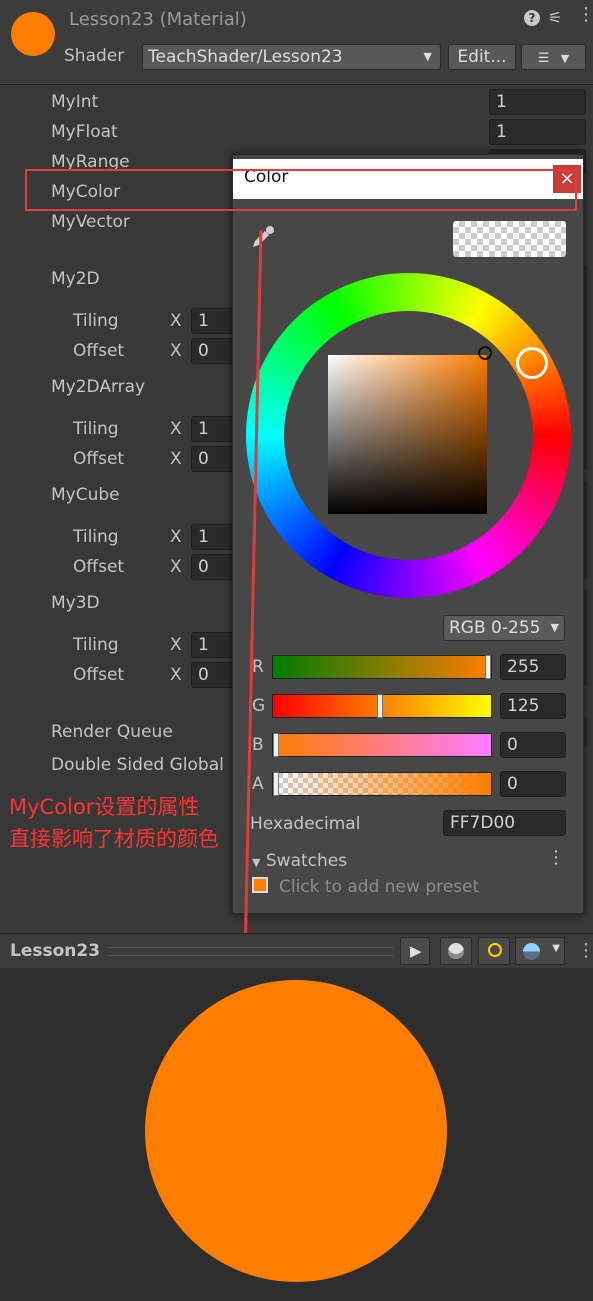 The width and height of the screenshot is (593, 1301). I want to click on preview-drag-lines, so click(250, 951).